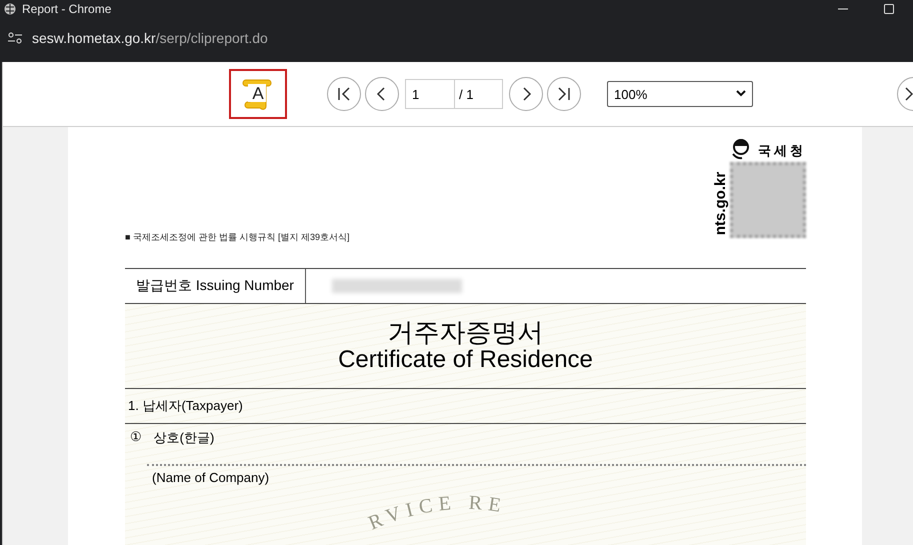 The height and width of the screenshot is (545, 913). I want to click on first-page-button, so click(344, 94).